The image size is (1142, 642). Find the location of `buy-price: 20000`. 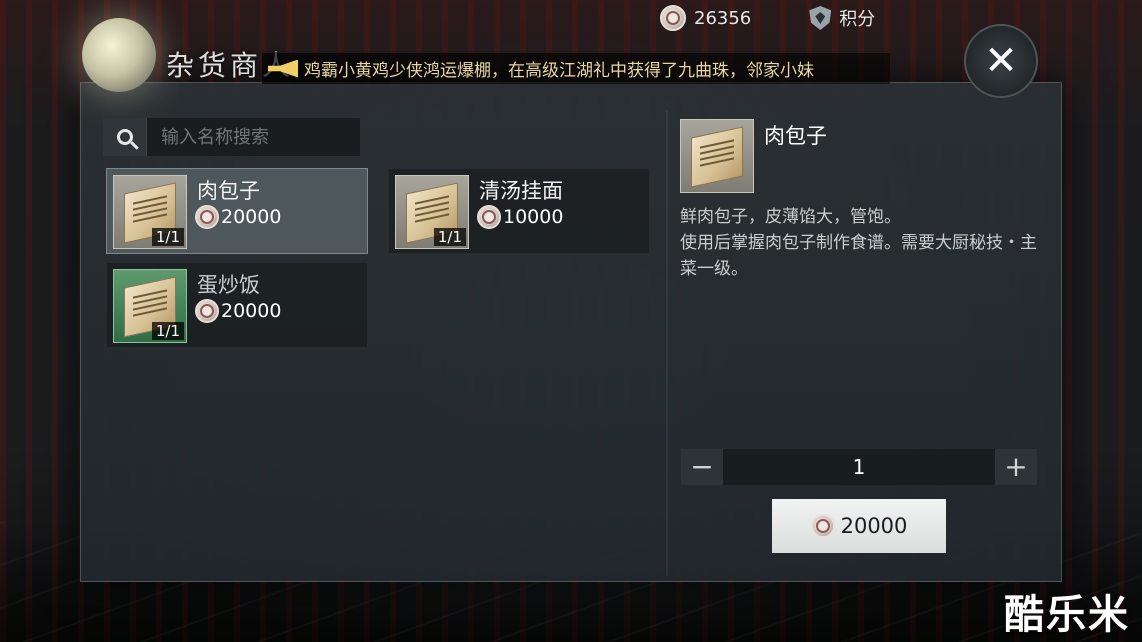

buy-price: 20000 is located at coordinates (874, 526).